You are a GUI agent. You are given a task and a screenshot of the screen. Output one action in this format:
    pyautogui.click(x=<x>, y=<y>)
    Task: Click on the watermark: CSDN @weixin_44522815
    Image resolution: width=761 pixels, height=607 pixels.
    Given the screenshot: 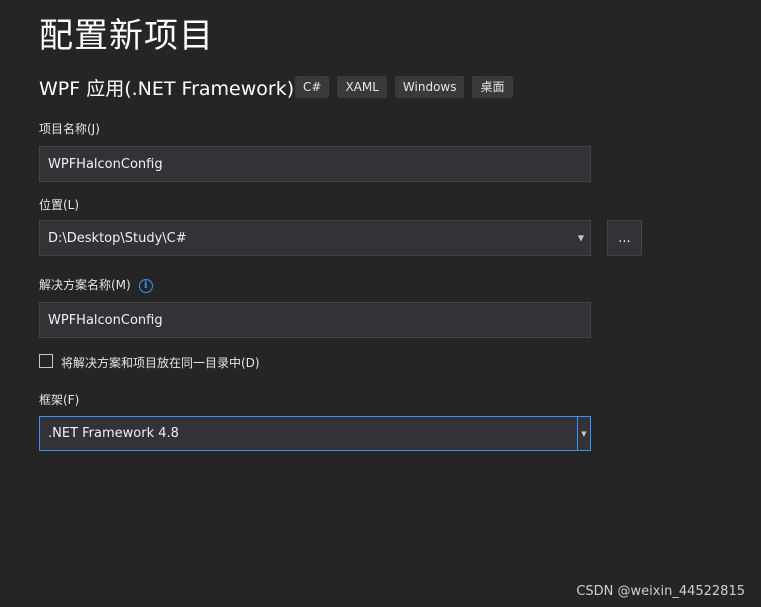 What is the action you would take?
    pyautogui.click(x=660, y=591)
    